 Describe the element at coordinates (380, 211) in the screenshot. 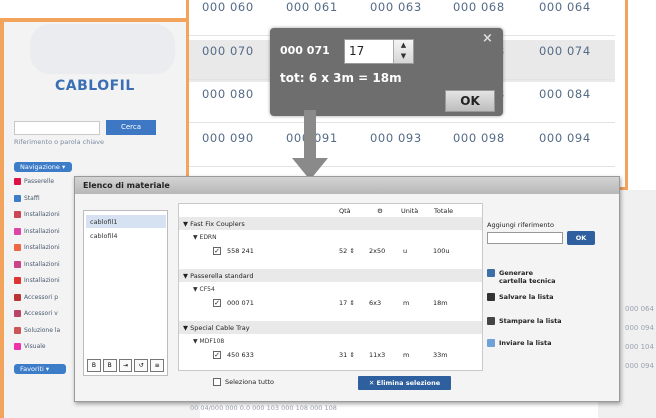

I see `settings-icon: ⚙` at that location.